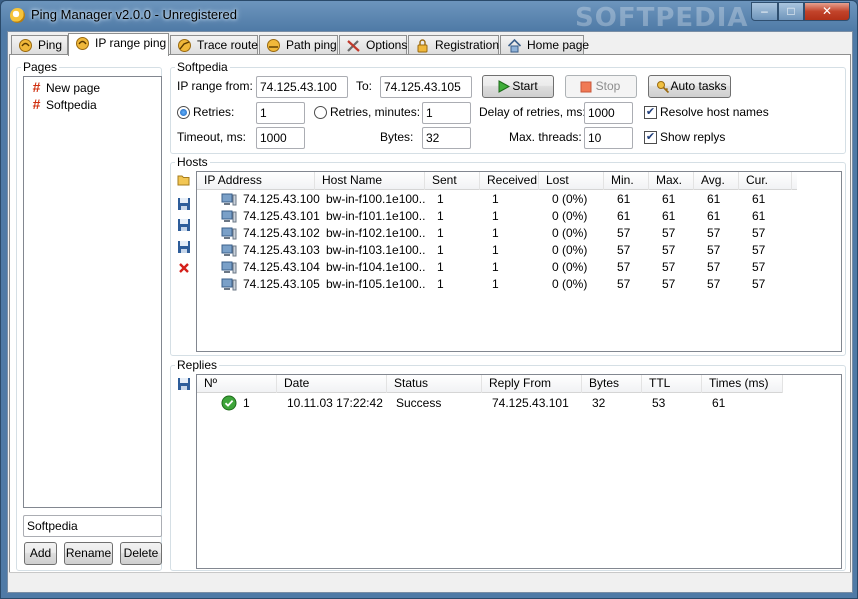 The image size is (858, 599). What do you see at coordinates (118, 44) in the screenshot?
I see `tab-ip-range-ping: IP range ping` at bounding box center [118, 44].